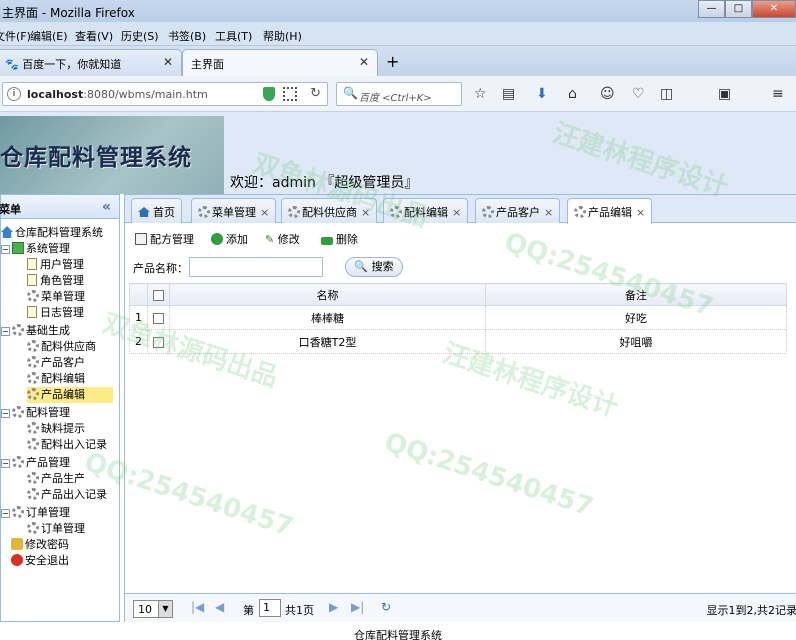 The height and width of the screenshot is (640, 796). What do you see at coordinates (458, 341) in the screenshot?
I see `table-row: 2 口香糖T2型 好咀嚼` at bounding box center [458, 341].